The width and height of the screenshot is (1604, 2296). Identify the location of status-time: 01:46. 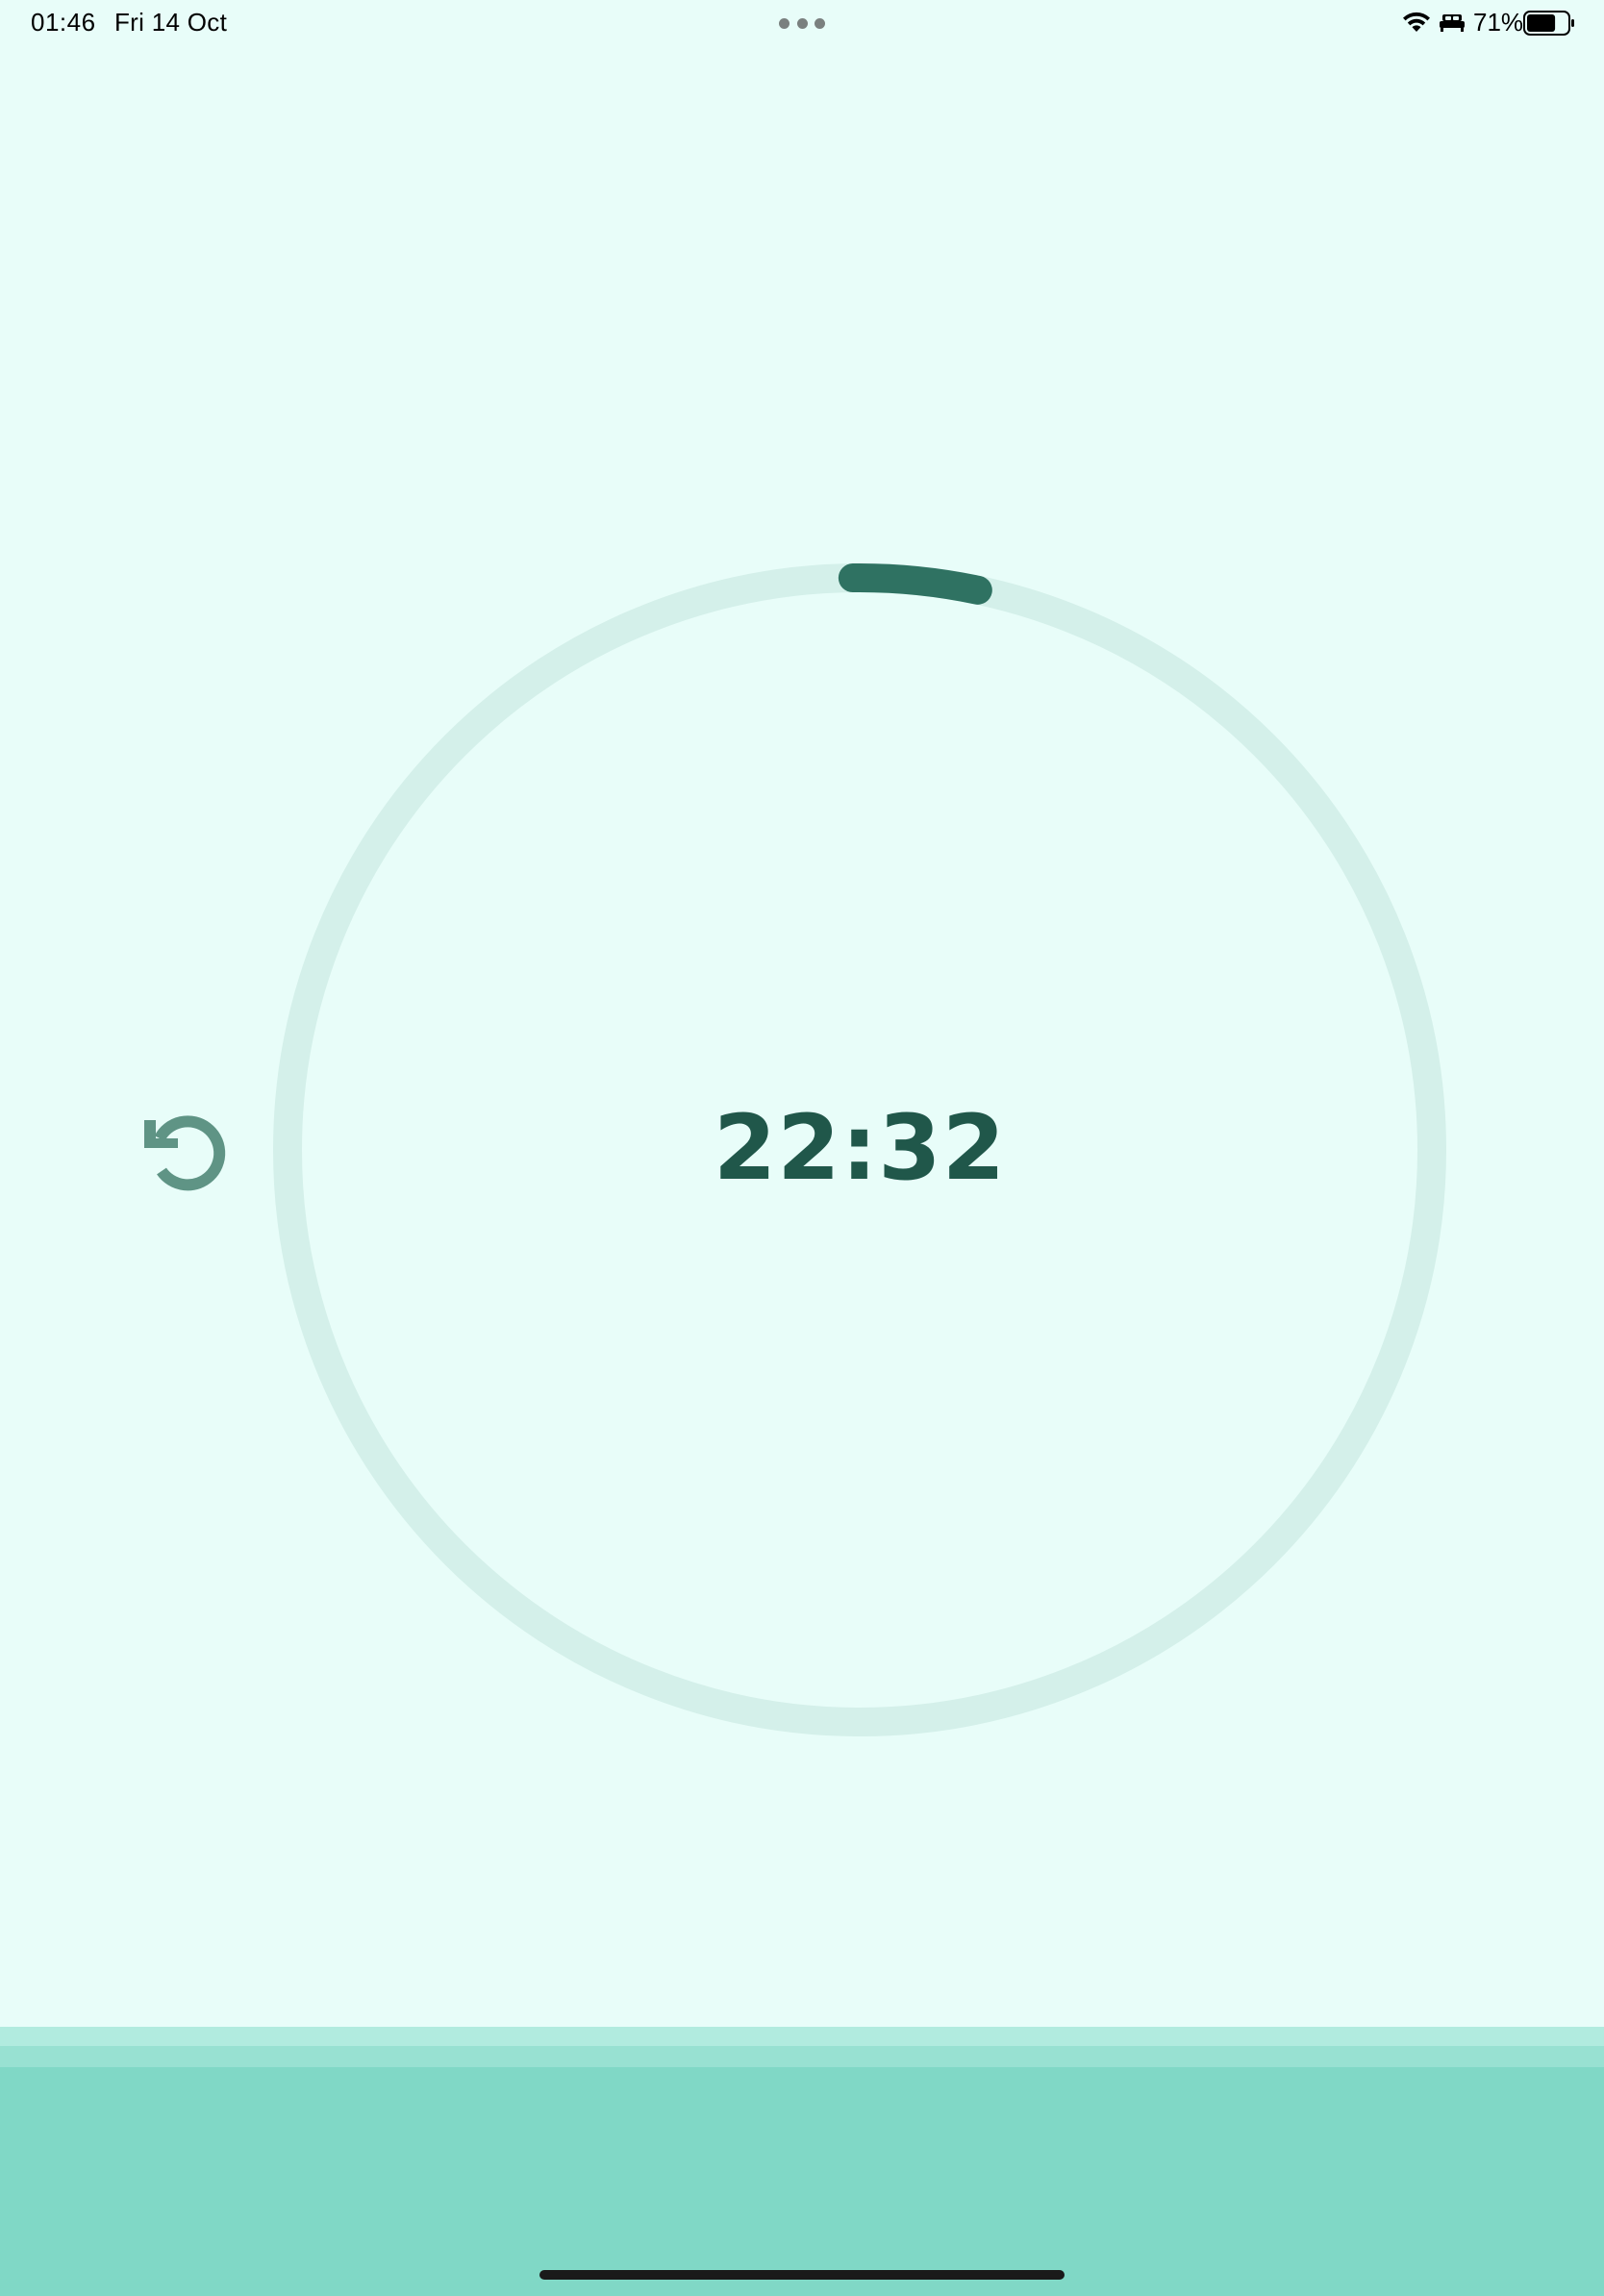
(63, 22).